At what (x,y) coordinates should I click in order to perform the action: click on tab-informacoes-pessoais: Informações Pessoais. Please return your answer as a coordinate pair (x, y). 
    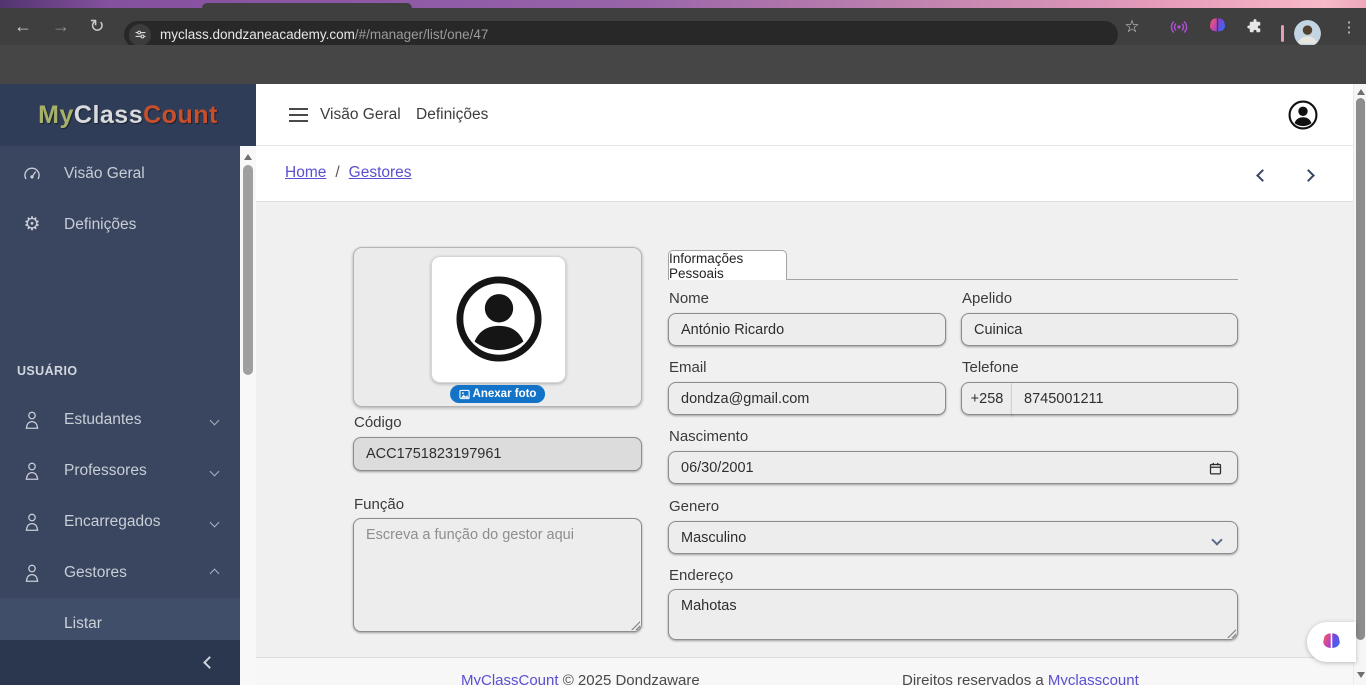
    Looking at the image, I should click on (727, 265).